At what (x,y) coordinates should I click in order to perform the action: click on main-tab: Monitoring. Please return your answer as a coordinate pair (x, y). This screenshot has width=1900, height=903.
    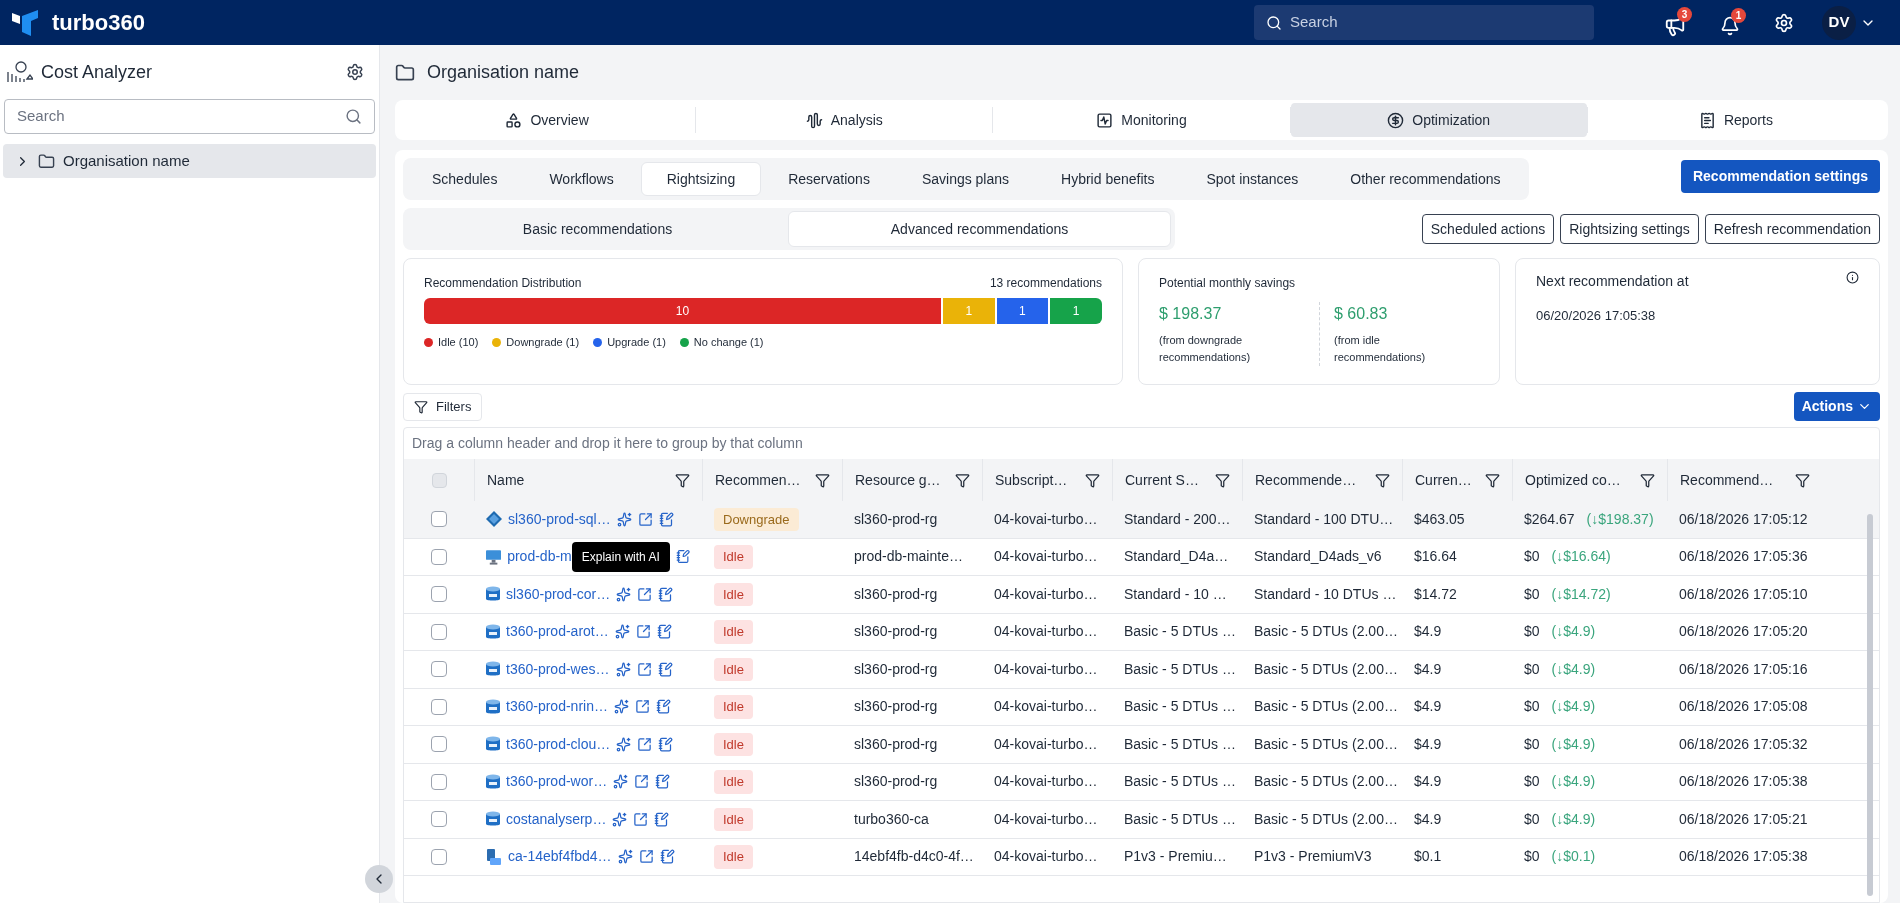
    Looking at the image, I should click on (1141, 120).